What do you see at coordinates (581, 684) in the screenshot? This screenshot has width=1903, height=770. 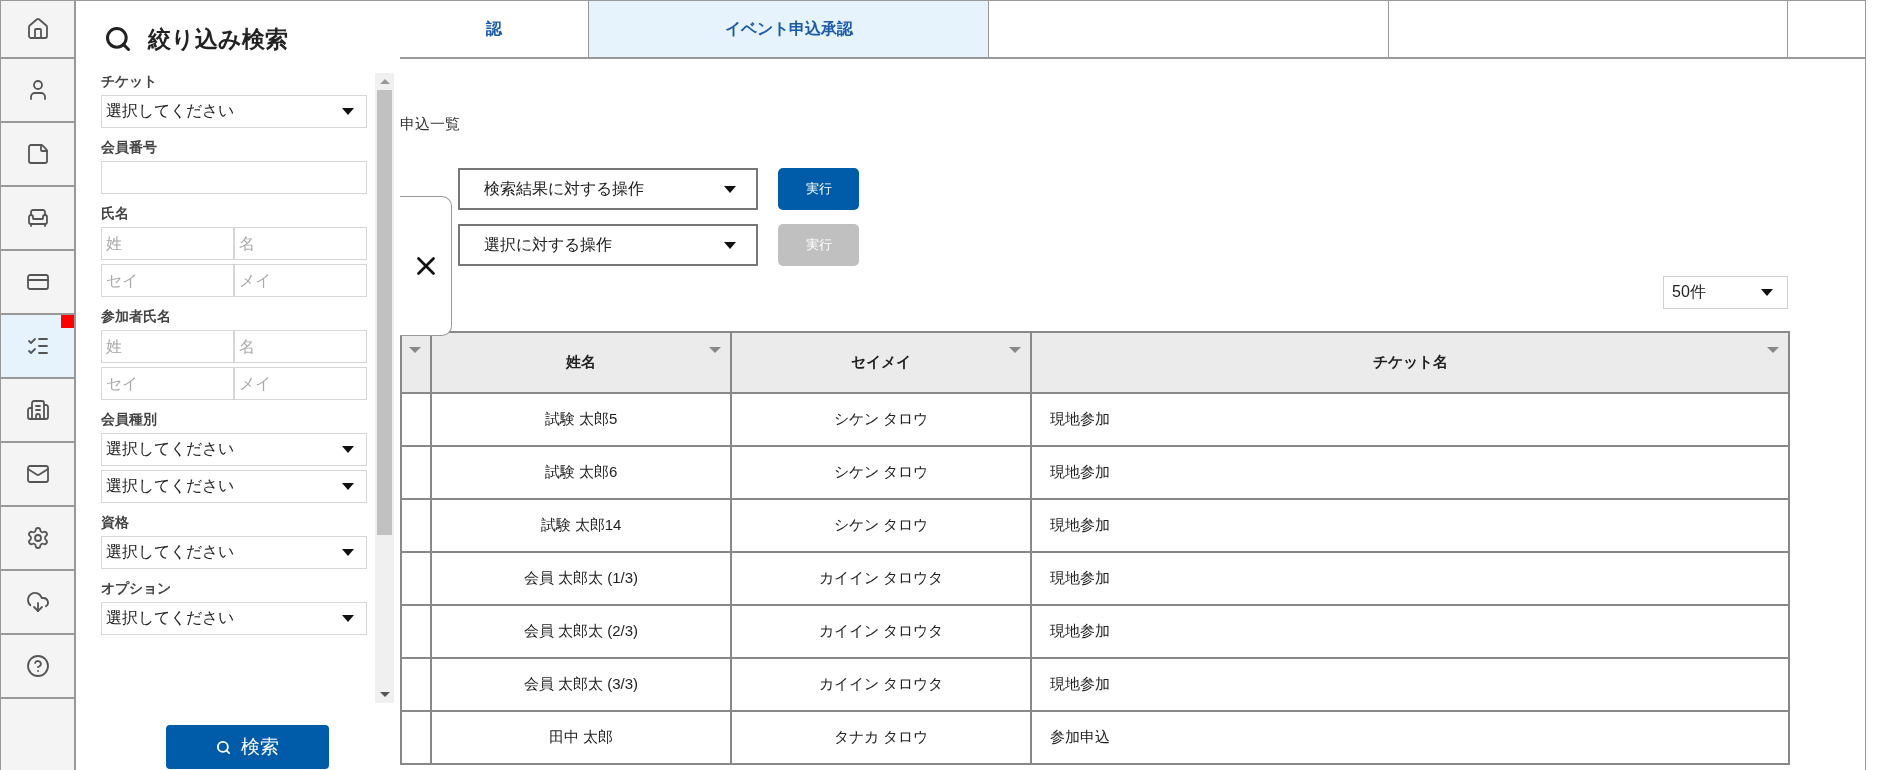 I see `table-cell: 会員 太郎太 (3/3)` at bounding box center [581, 684].